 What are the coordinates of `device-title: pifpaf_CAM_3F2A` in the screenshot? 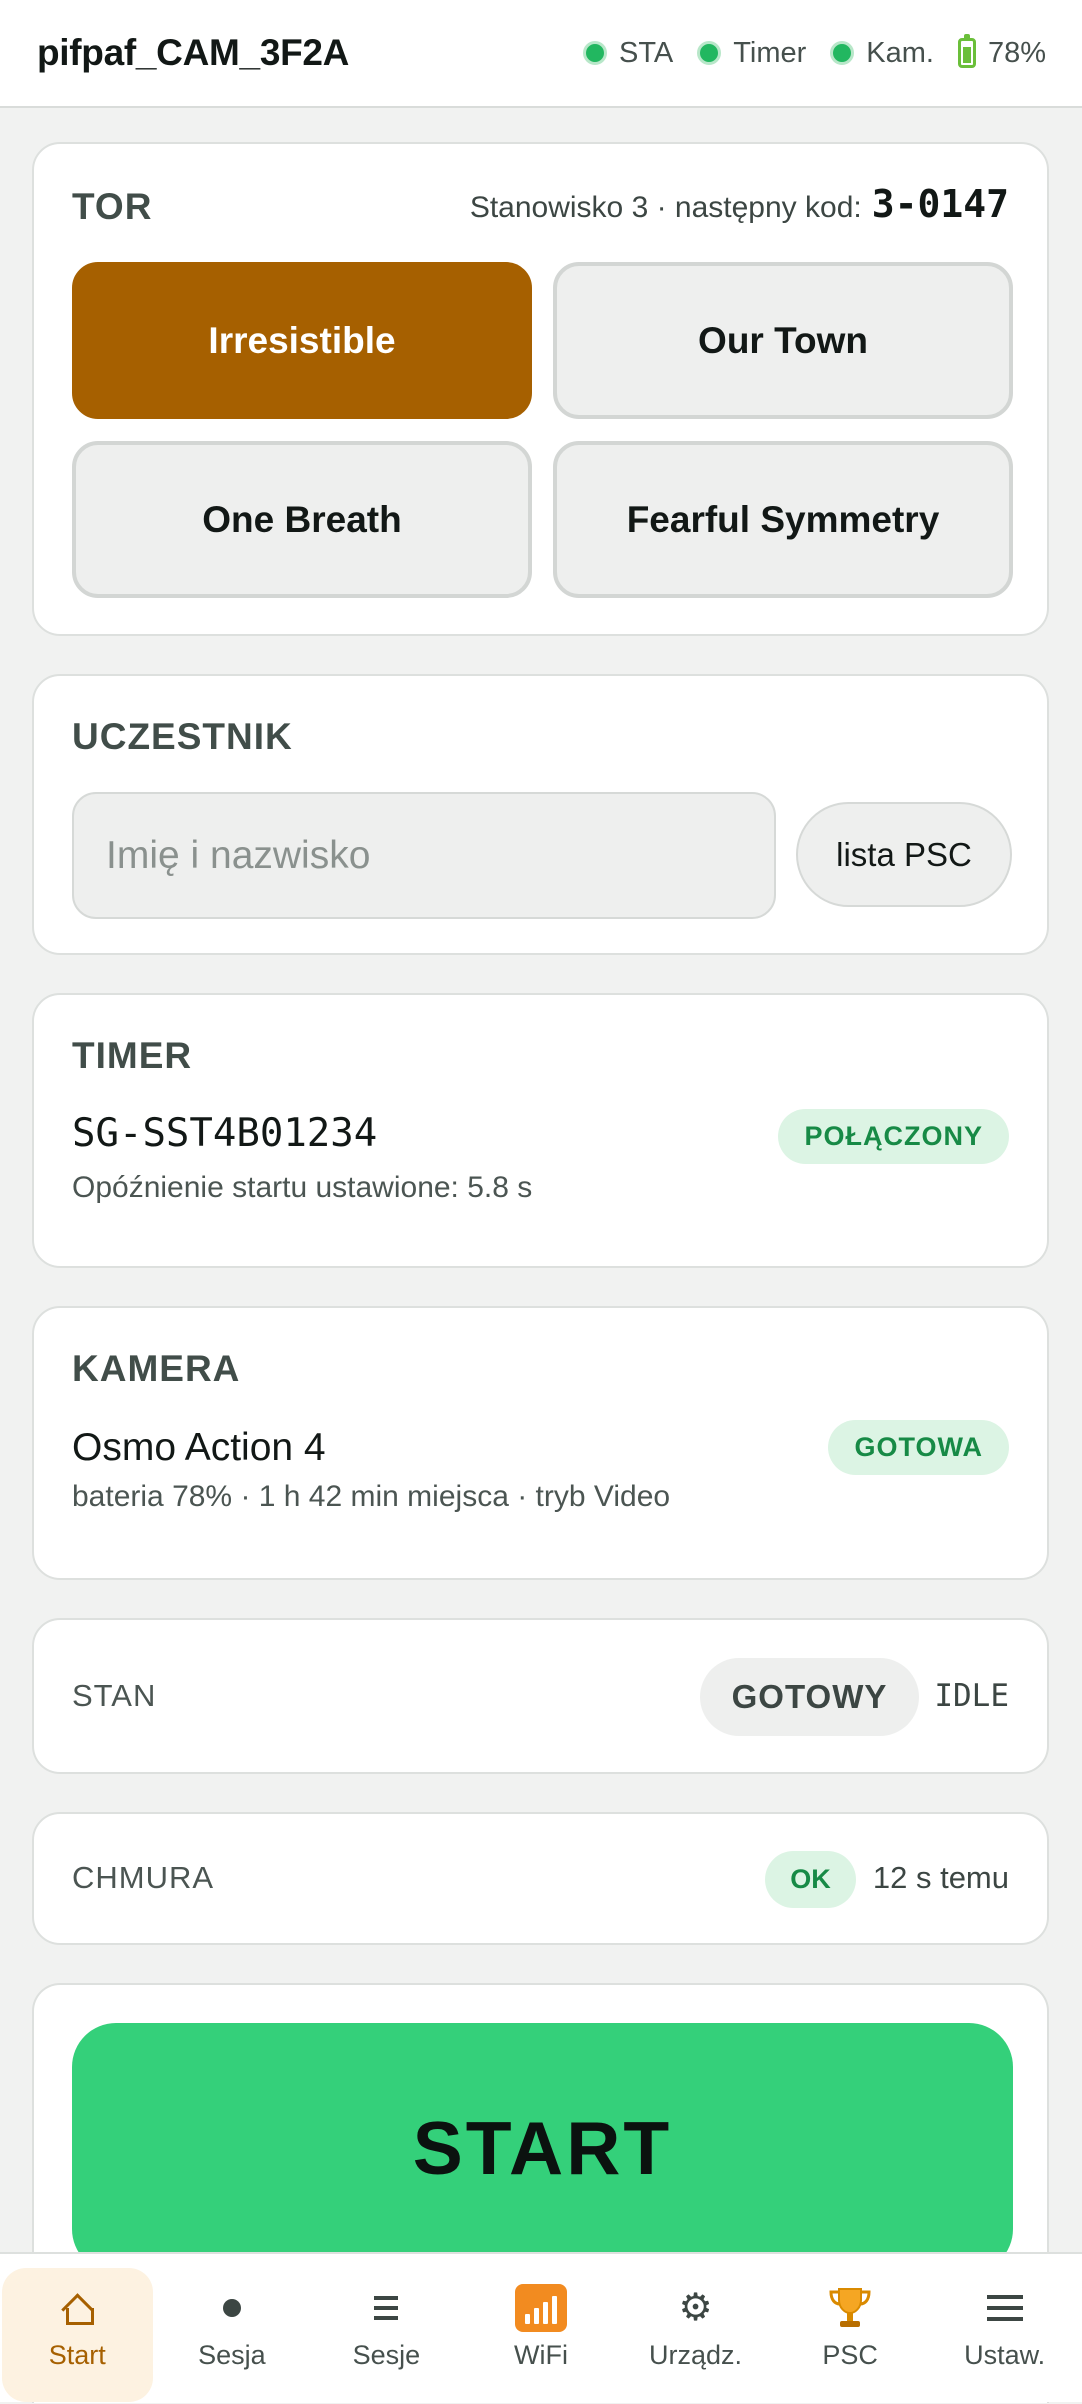 It's located at (193, 52).